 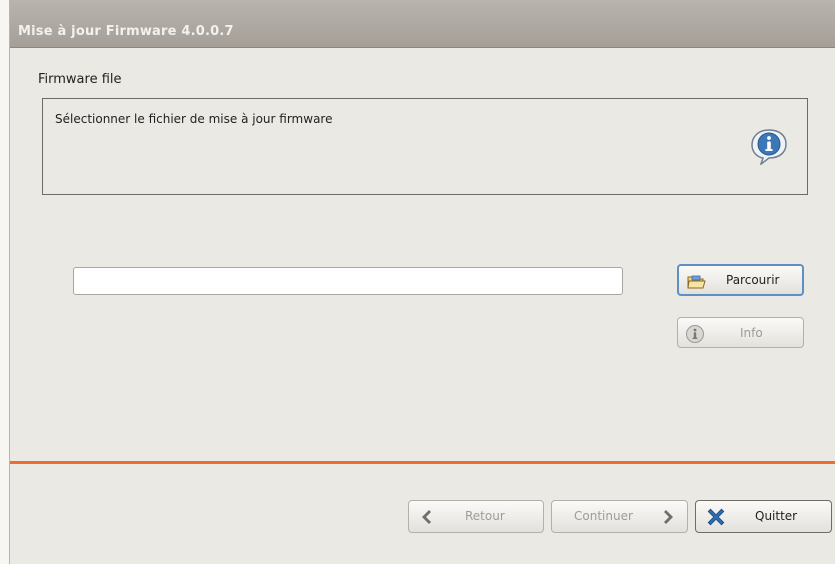 I want to click on info-button: Info, so click(x=740, y=332).